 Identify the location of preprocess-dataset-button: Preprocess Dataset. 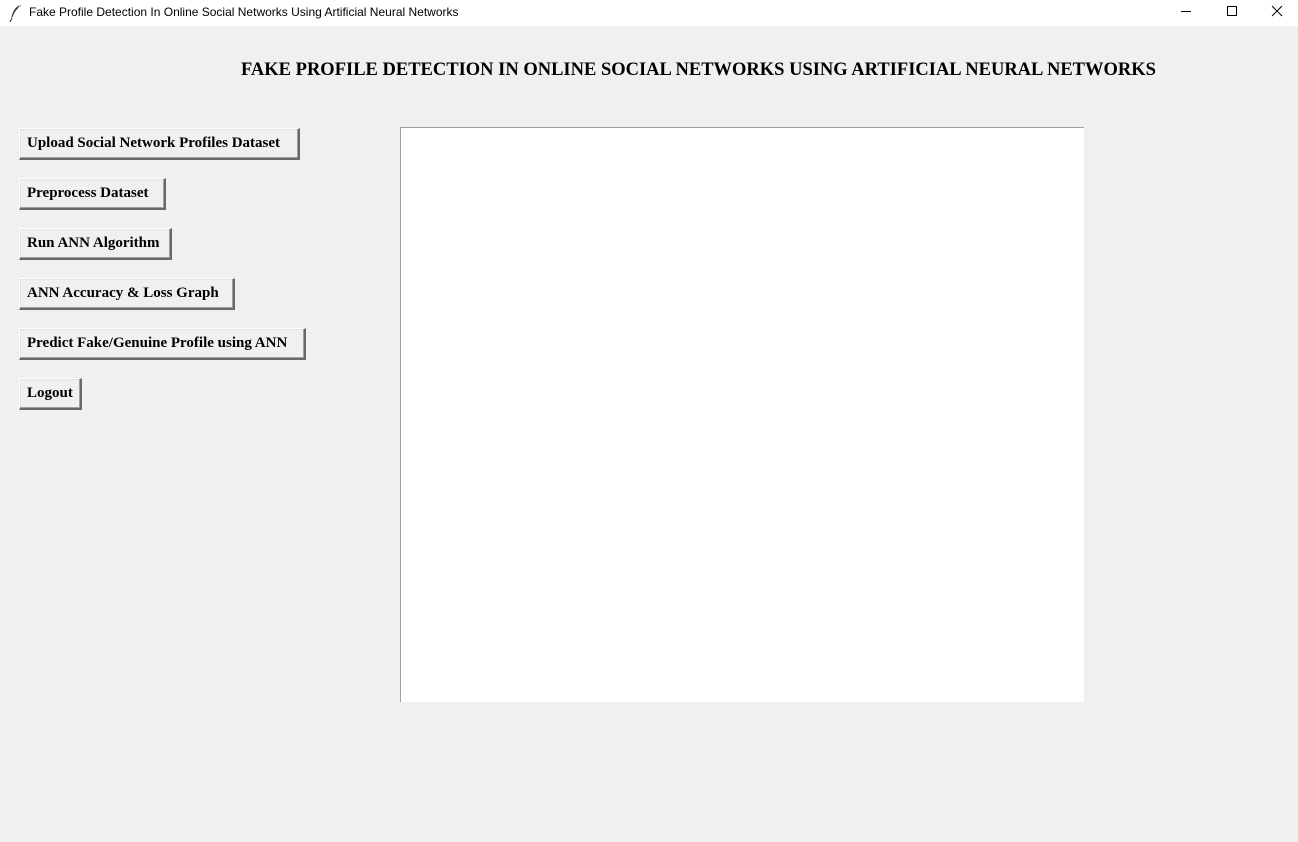
(92, 194).